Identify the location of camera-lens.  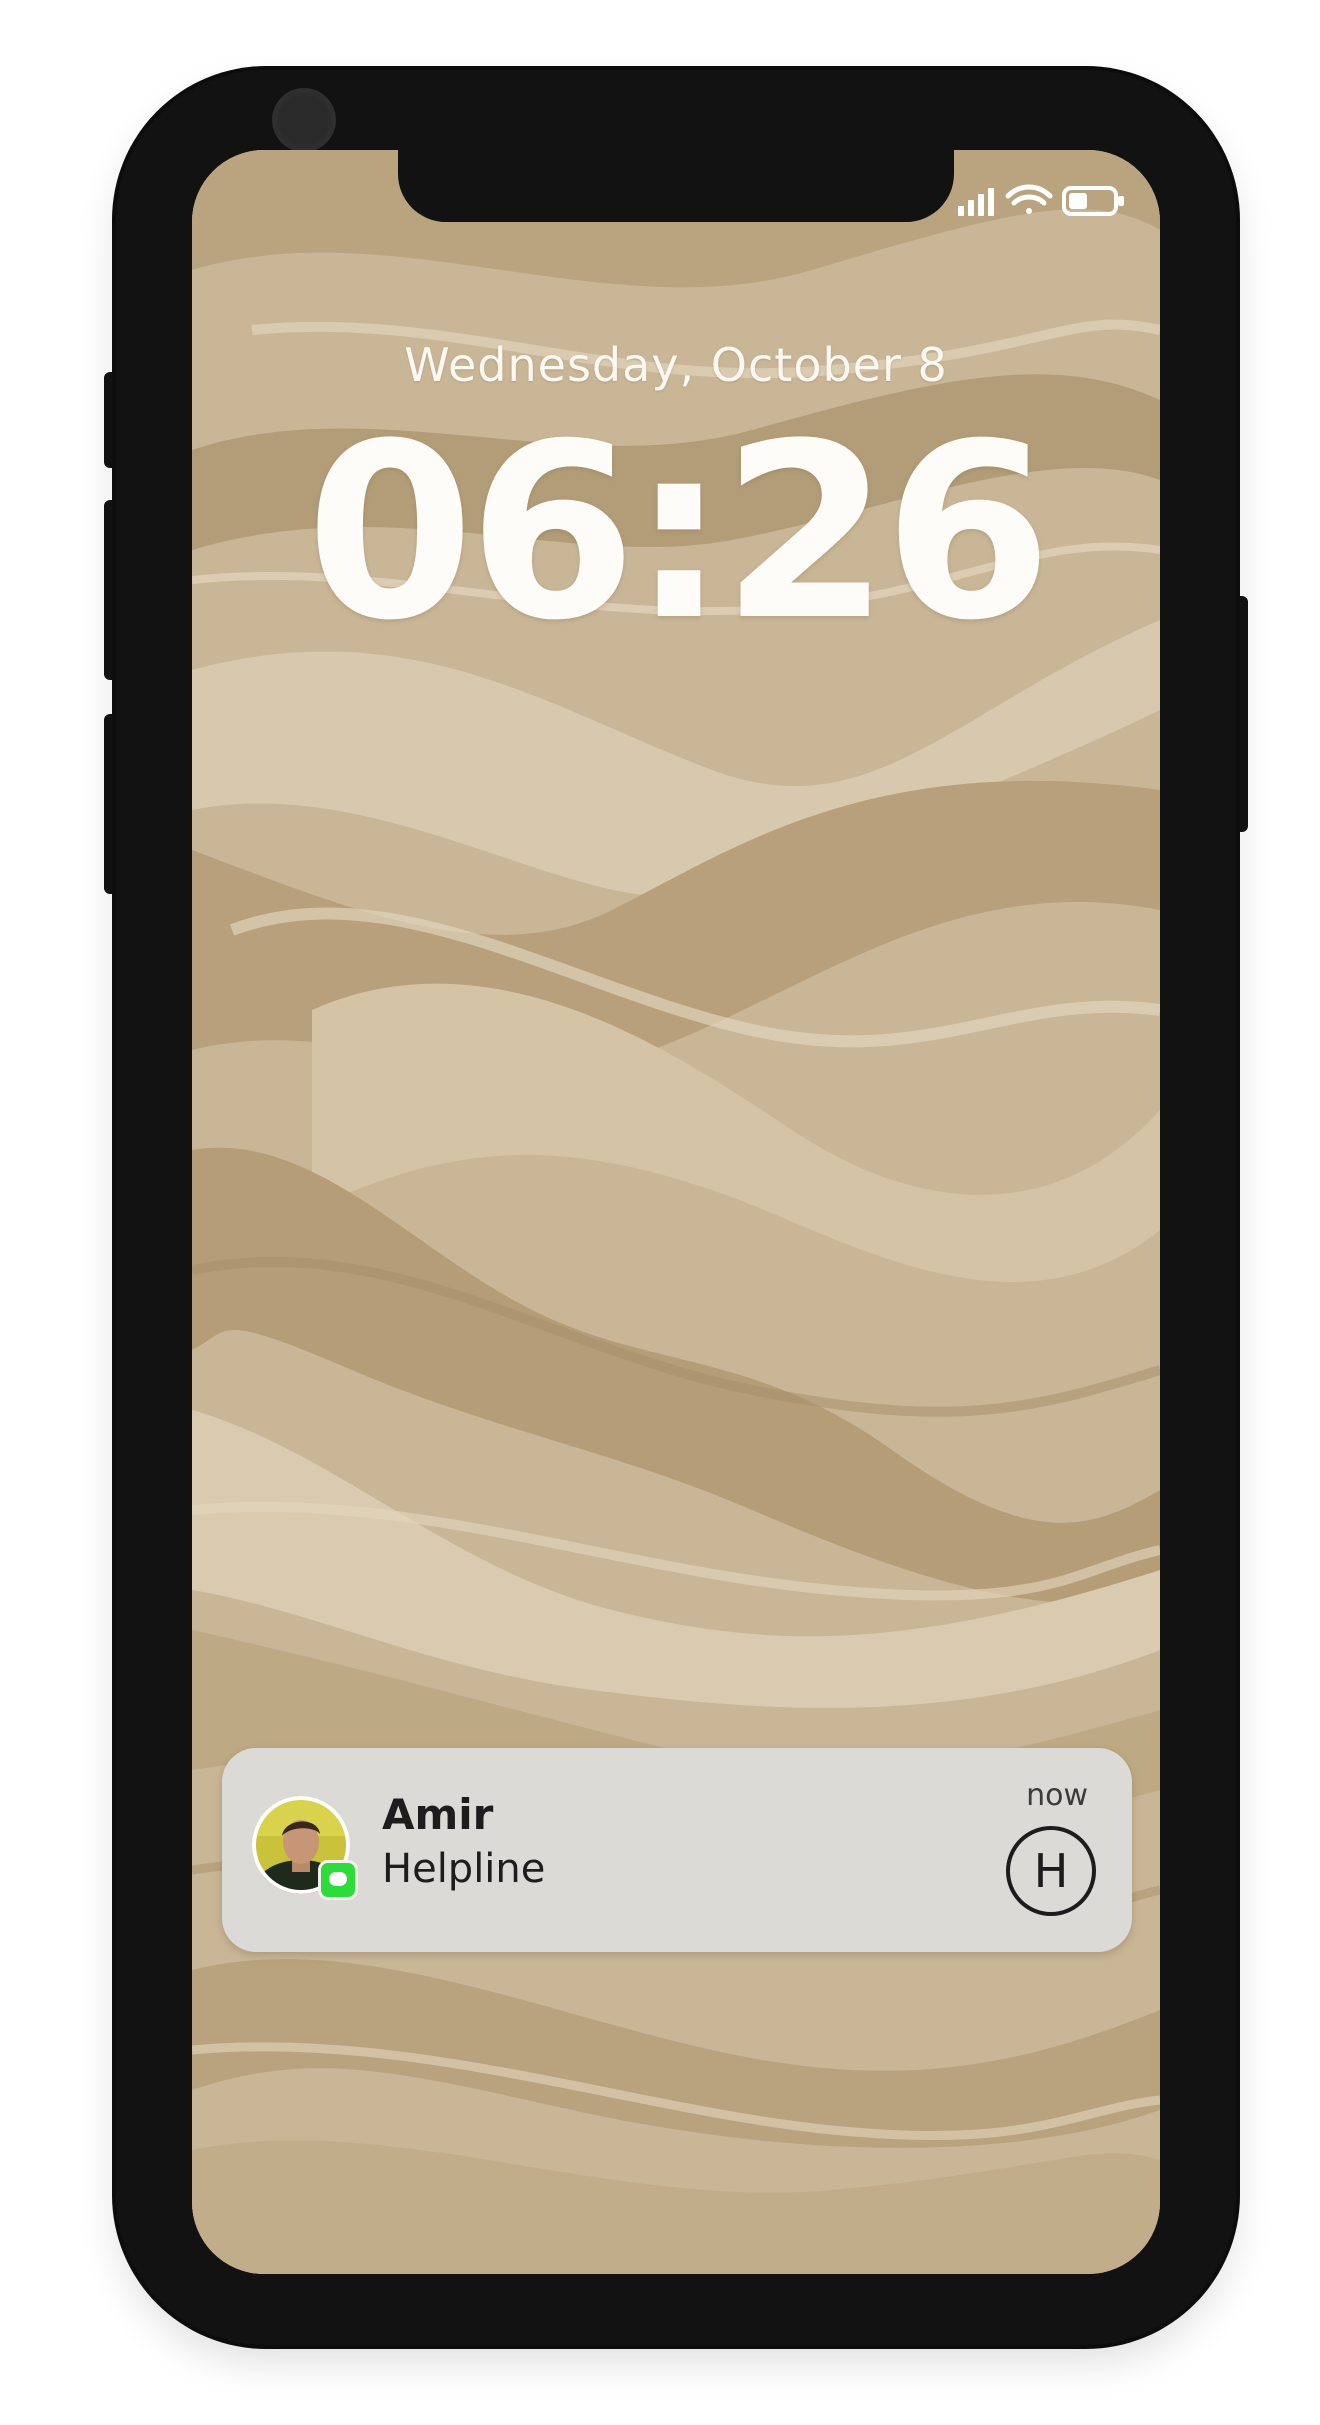
(304, 120).